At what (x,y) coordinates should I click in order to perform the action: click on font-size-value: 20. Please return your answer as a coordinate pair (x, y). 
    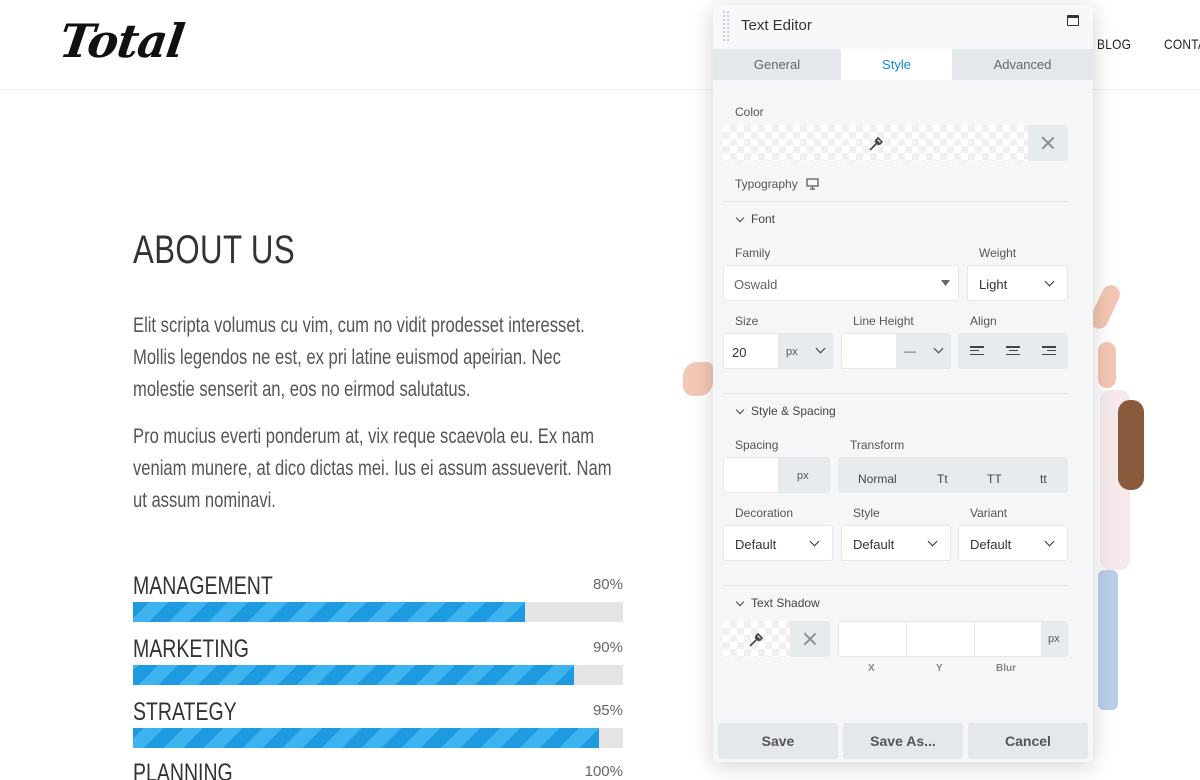
    Looking at the image, I should click on (739, 352).